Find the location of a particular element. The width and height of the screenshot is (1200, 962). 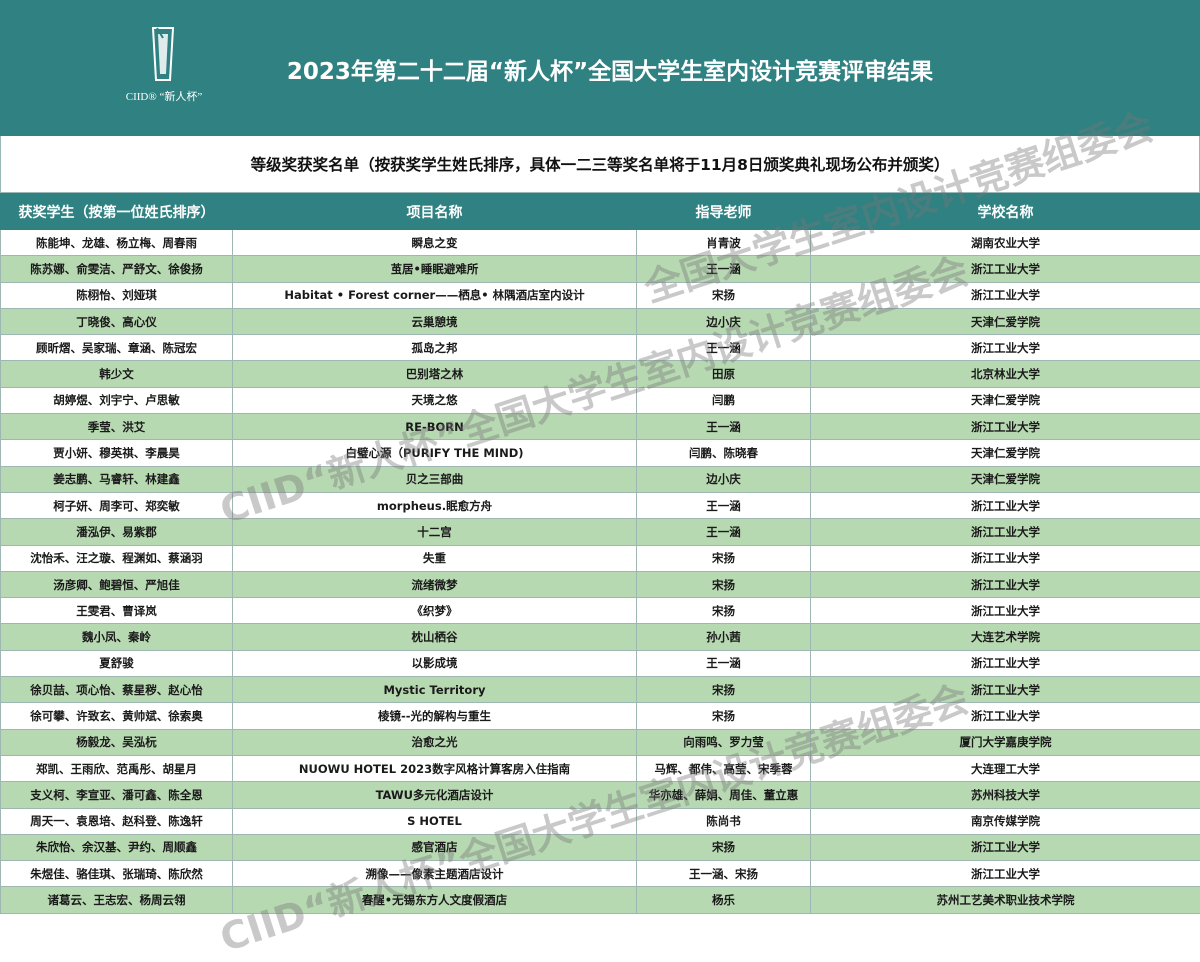

table-row: 陈能坤、龙雄、杨立梅、周春雨瞬息之变肖青波湖南农业大学 is located at coordinates (600, 243).